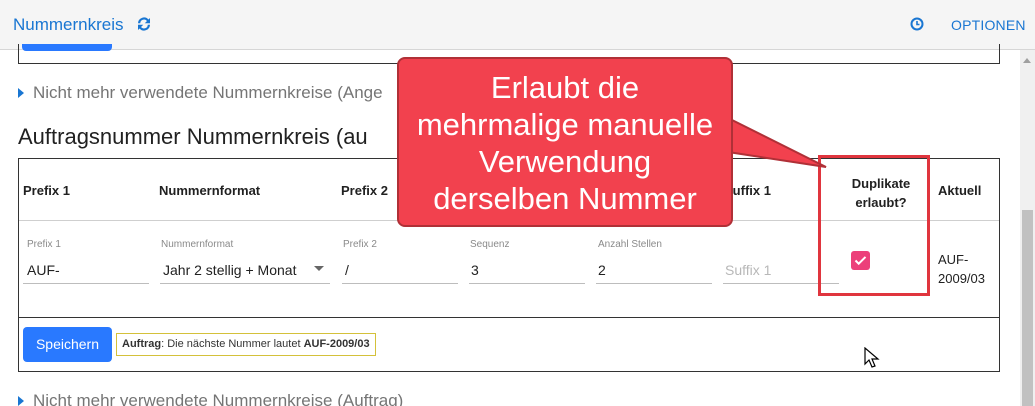  What do you see at coordinates (86, 283) in the screenshot?
I see `prefix1-underline` at bounding box center [86, 283].